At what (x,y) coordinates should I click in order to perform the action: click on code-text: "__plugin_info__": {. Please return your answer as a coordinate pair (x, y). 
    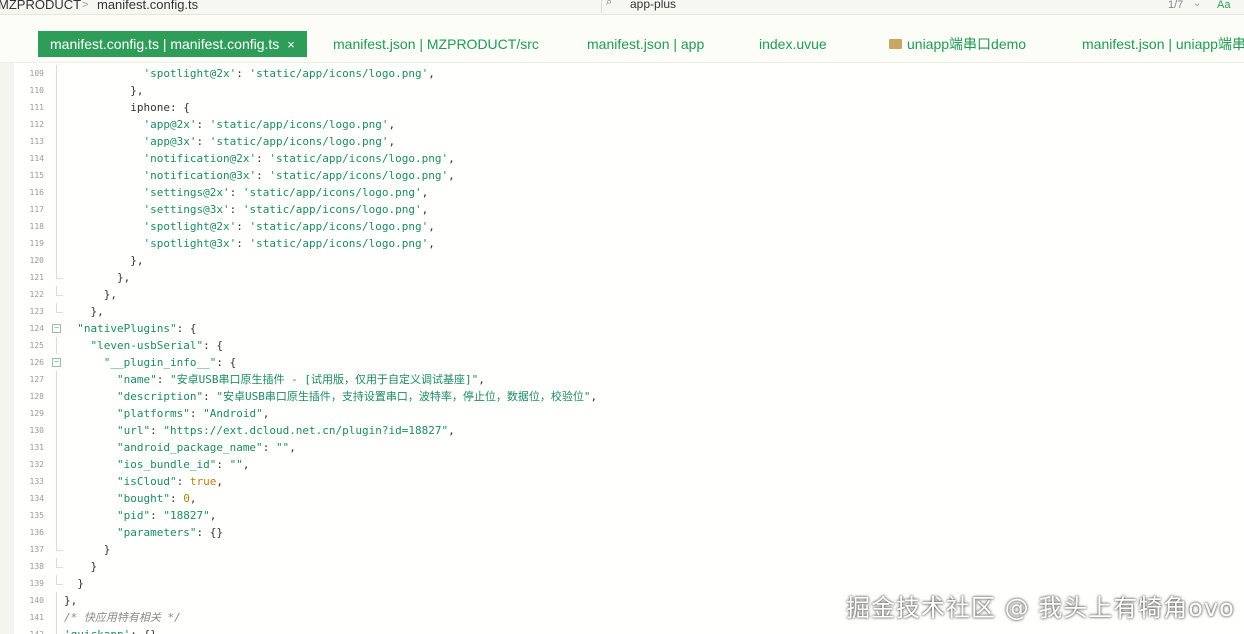
    Looking at the image, I should click on (170, 362).